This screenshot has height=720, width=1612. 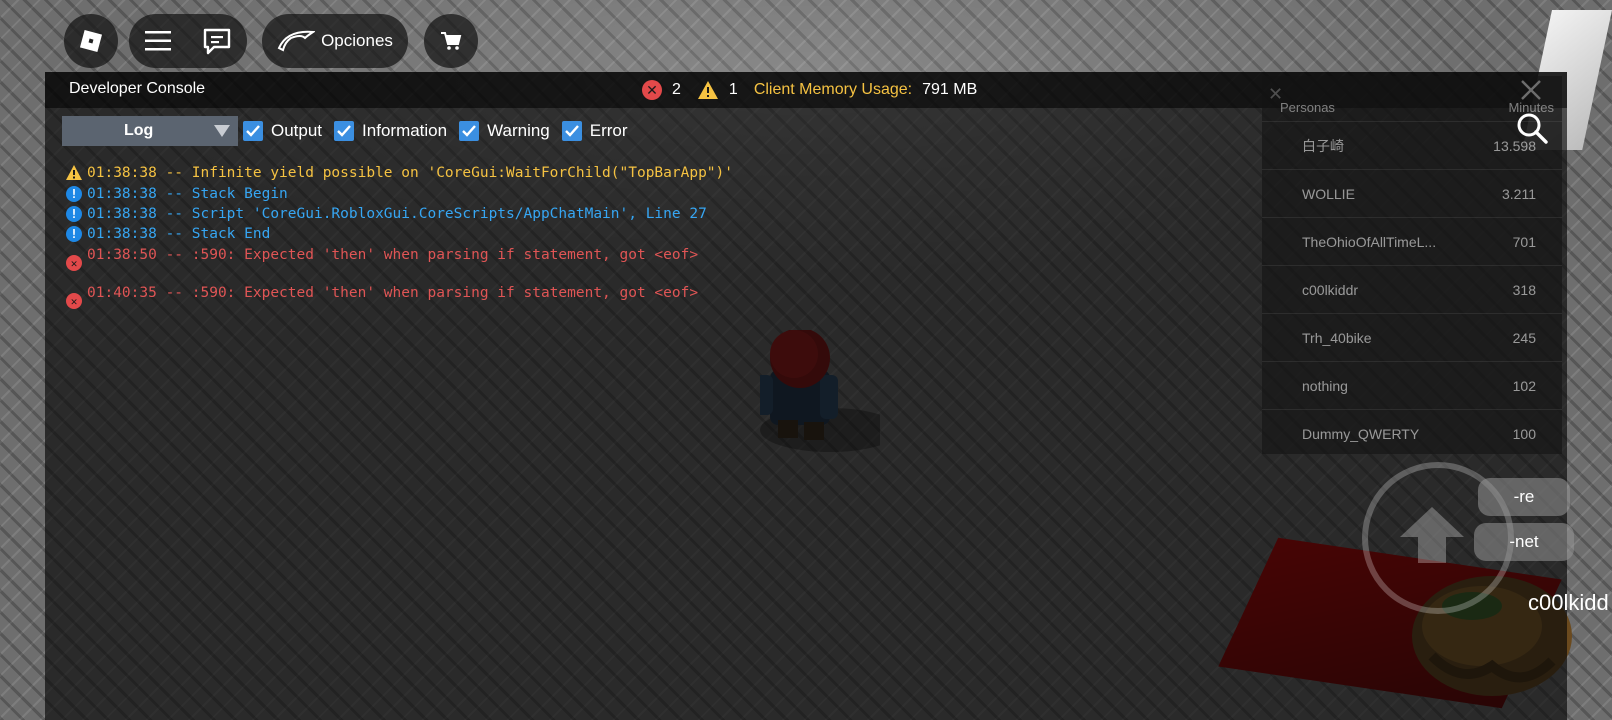 What do you see at coordinates (1328, 194) in the screenshot?
I see `player-name: WOLLIE` at bounding box center [1328, 194].